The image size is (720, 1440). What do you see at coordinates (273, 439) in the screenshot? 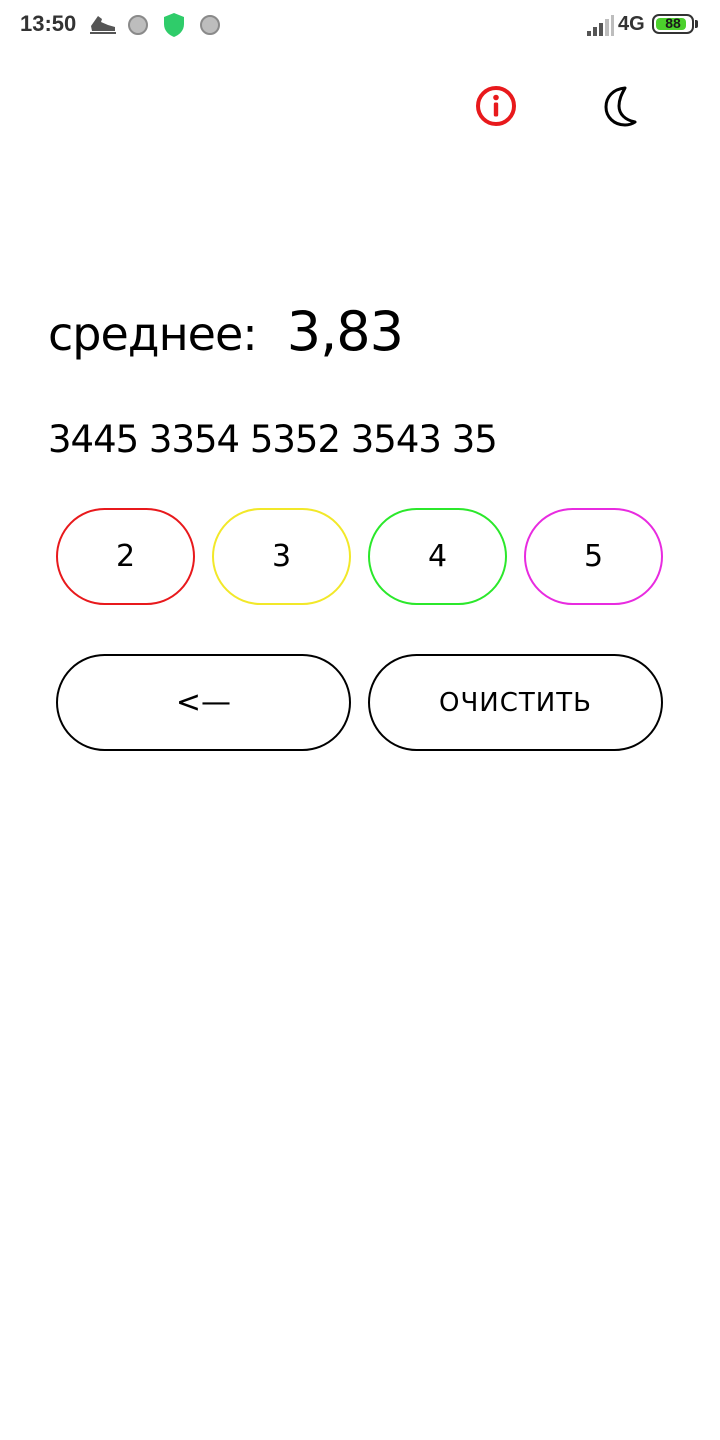
I see `grades-entered: 3445 3354 5352 3543 35` at bounding box center [273, 439].